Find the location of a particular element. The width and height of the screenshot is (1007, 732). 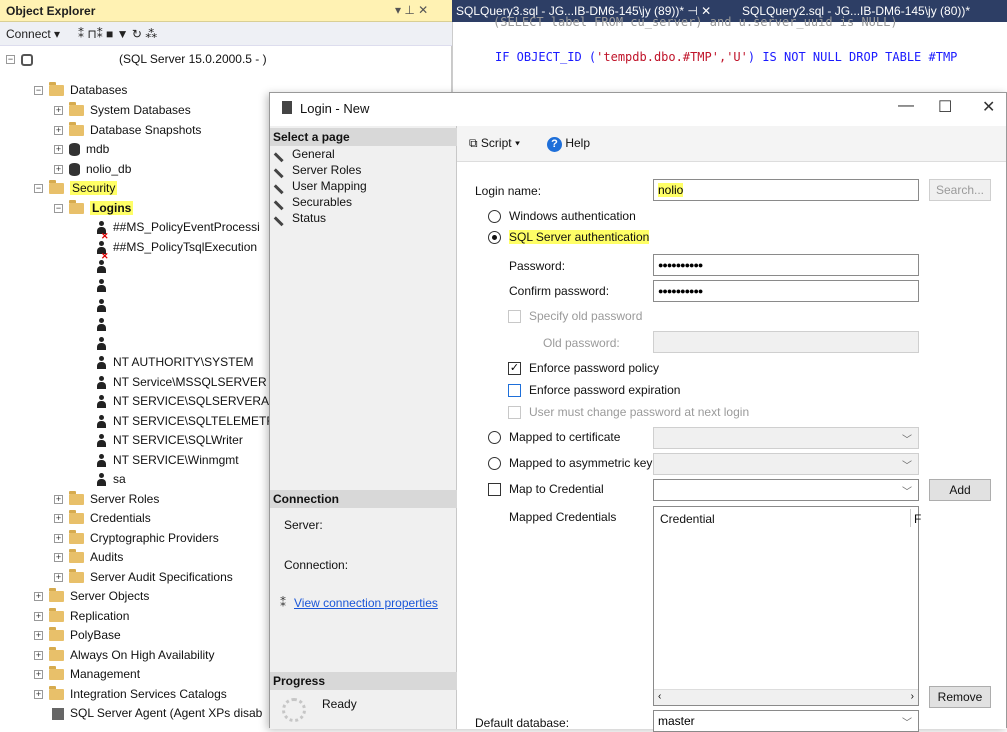

sql-auth-radio is located at coordinates (494, 237).